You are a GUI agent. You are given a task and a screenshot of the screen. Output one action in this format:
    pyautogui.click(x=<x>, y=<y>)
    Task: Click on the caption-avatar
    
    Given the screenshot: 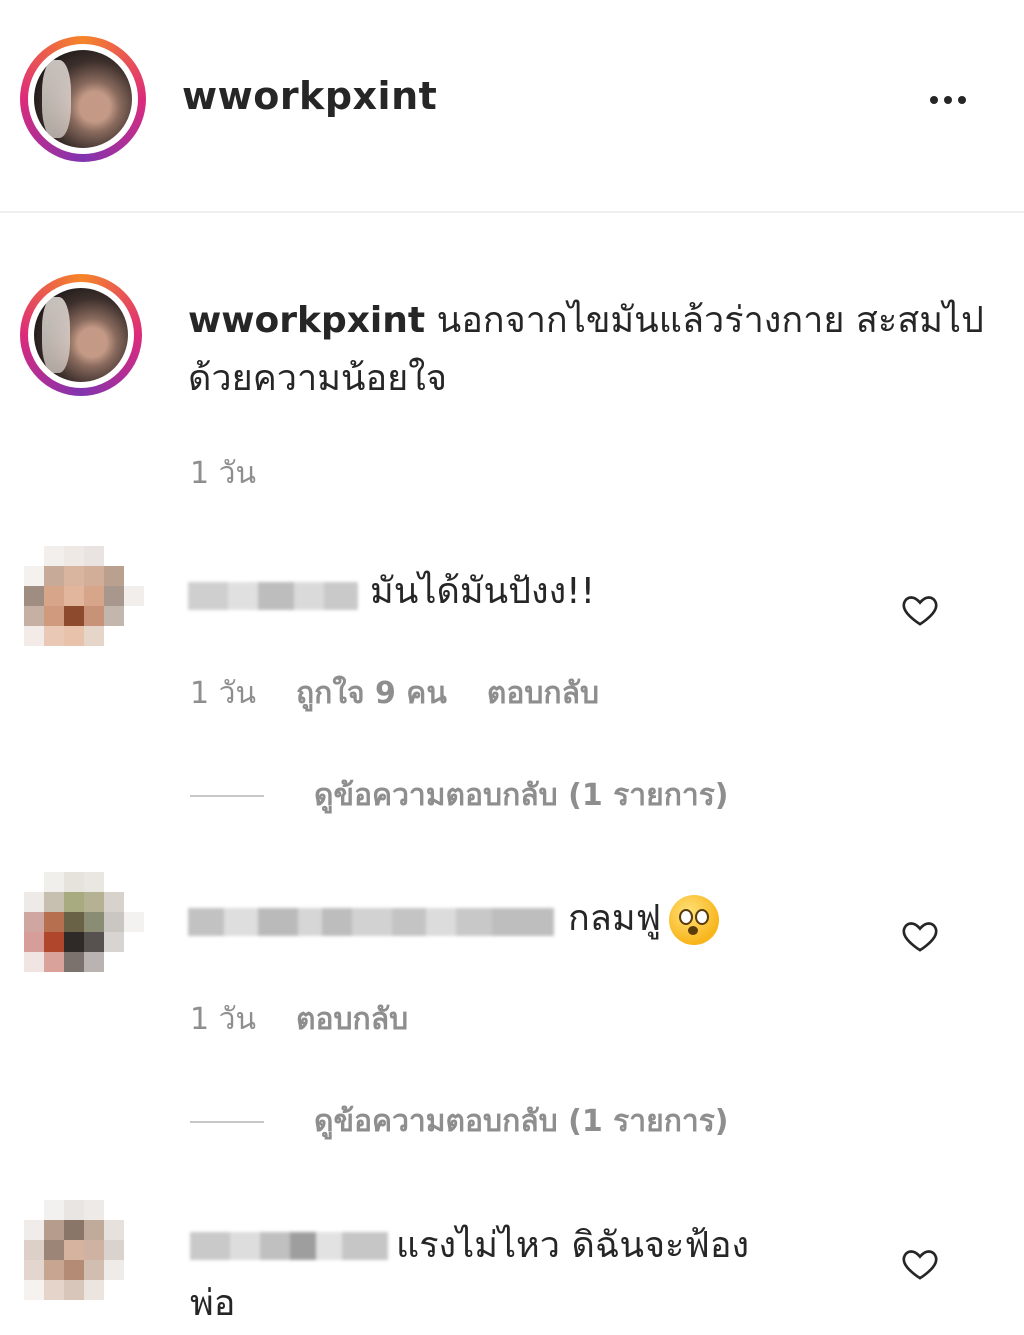 What is the action you would take?
    pyautogui.click(x=81, y=335)
    